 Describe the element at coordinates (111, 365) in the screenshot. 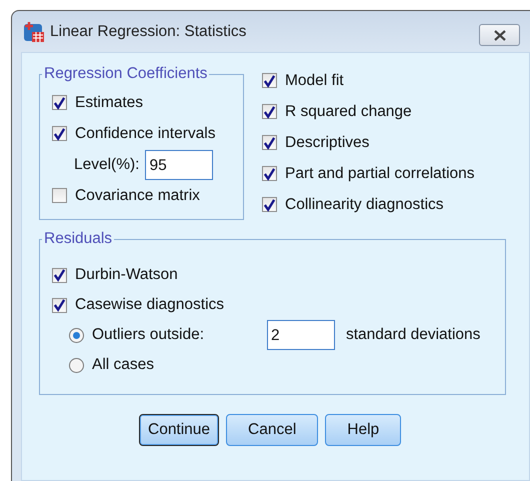

I see `radio-button: All cases` at that location.